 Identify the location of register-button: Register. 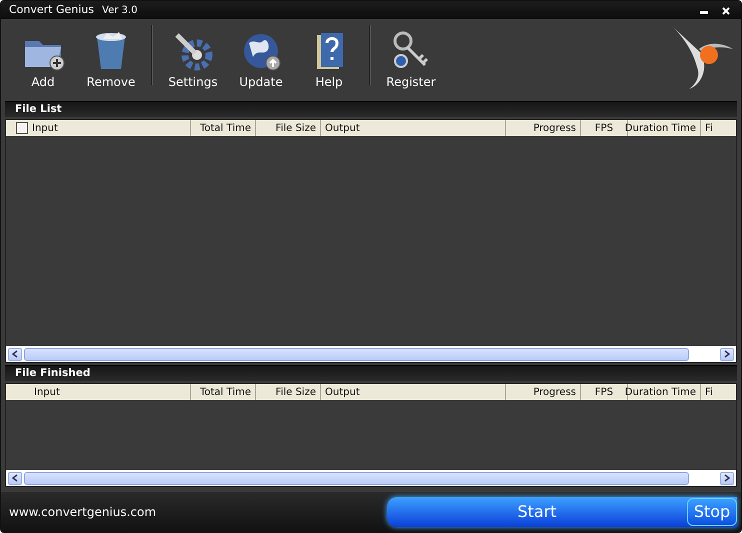
(411, 60).